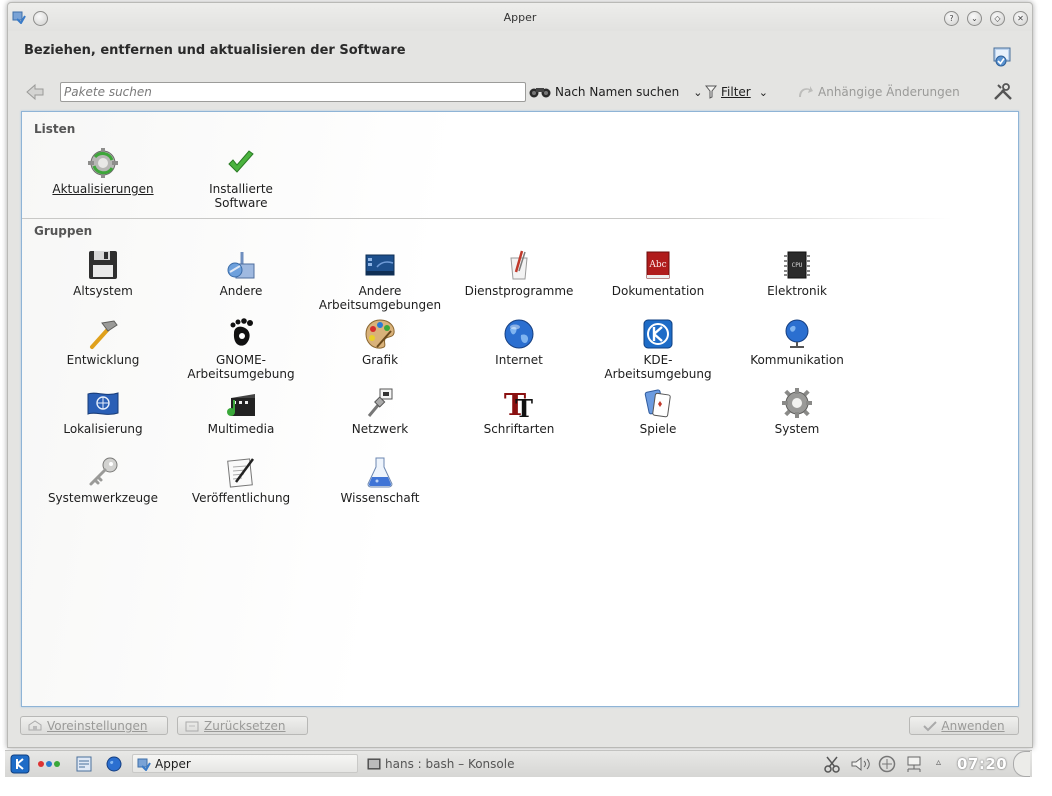 The width and height of the screenshot is (1052, 796). I want to click on group-item-other-desktops: Andere Arbeitsumgebungen, so click(380, 282).